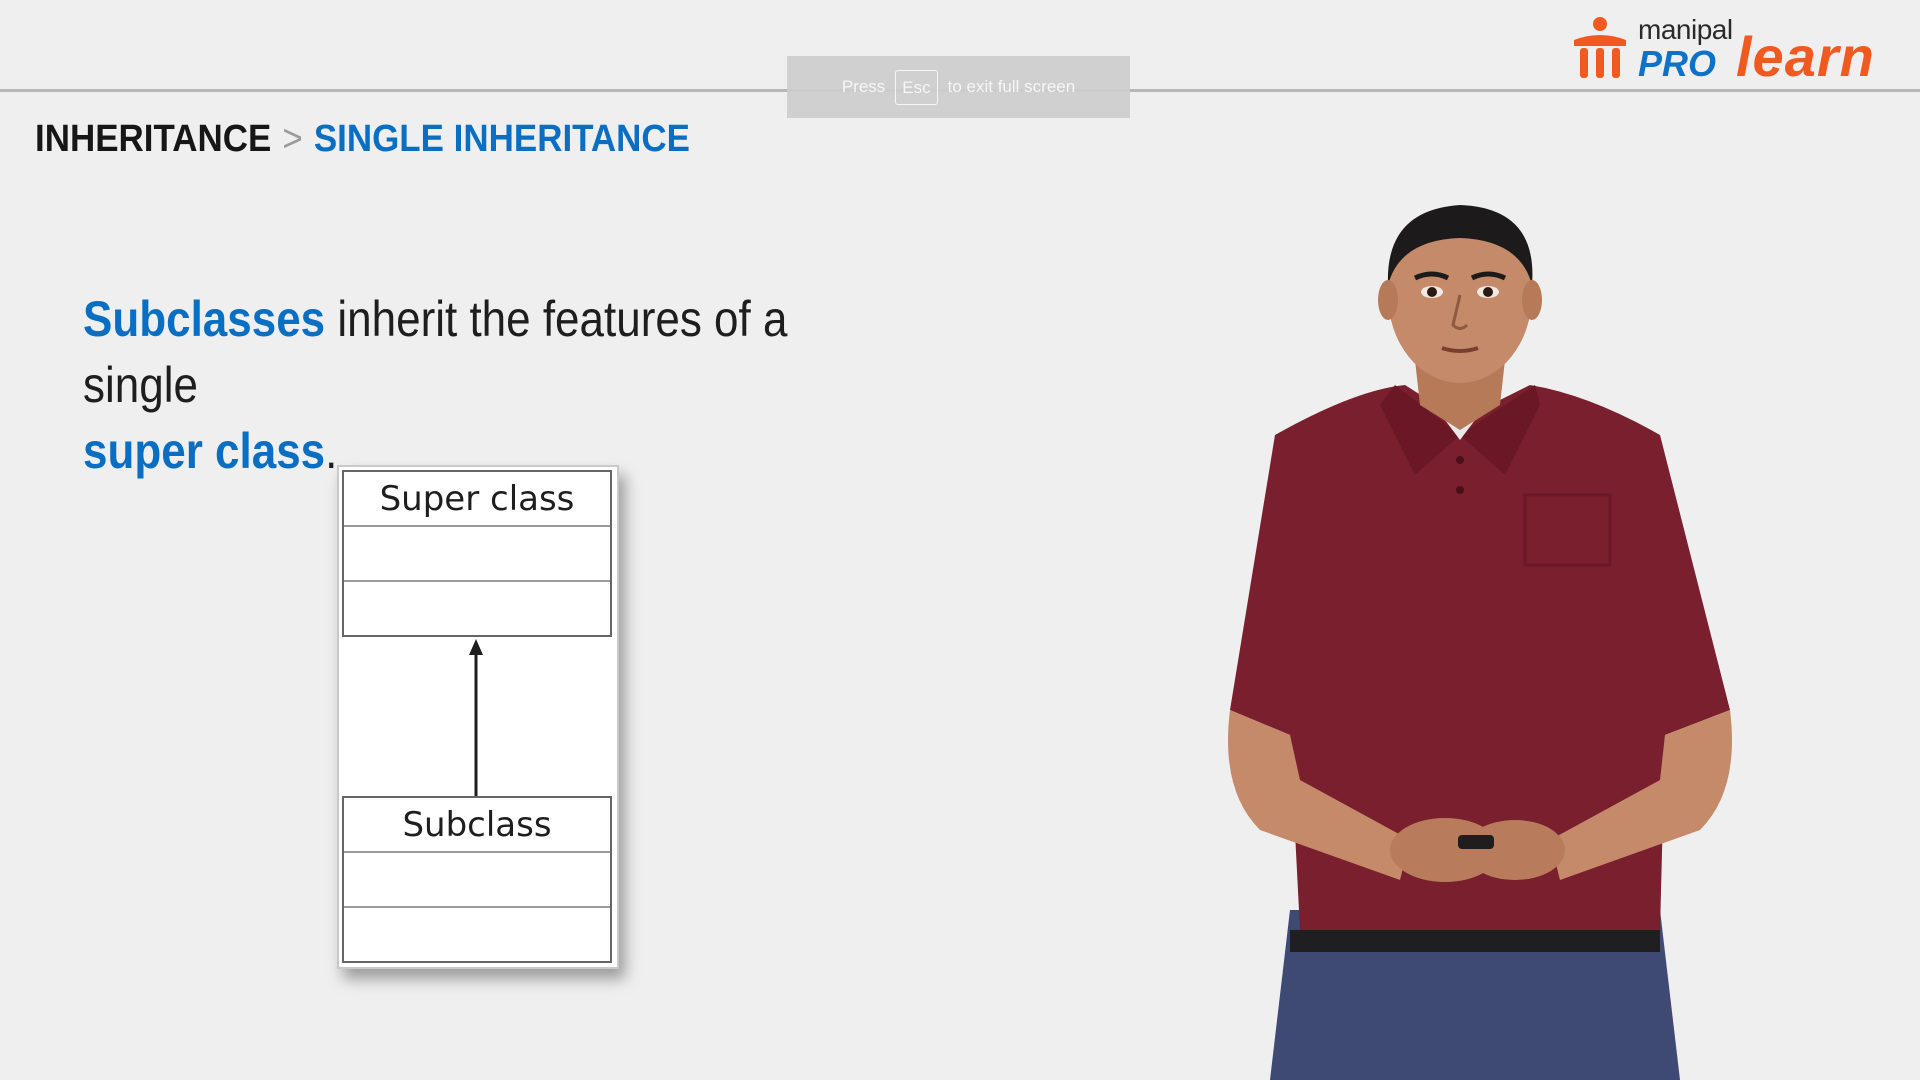  I want to click on subclass-label: Subclass, so click(477, 825).